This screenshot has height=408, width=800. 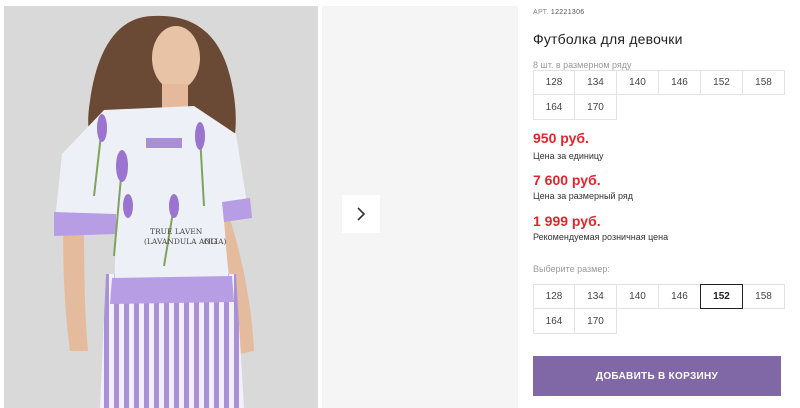 I want to click on size-option-140: 140, so click(x=637, y=296).